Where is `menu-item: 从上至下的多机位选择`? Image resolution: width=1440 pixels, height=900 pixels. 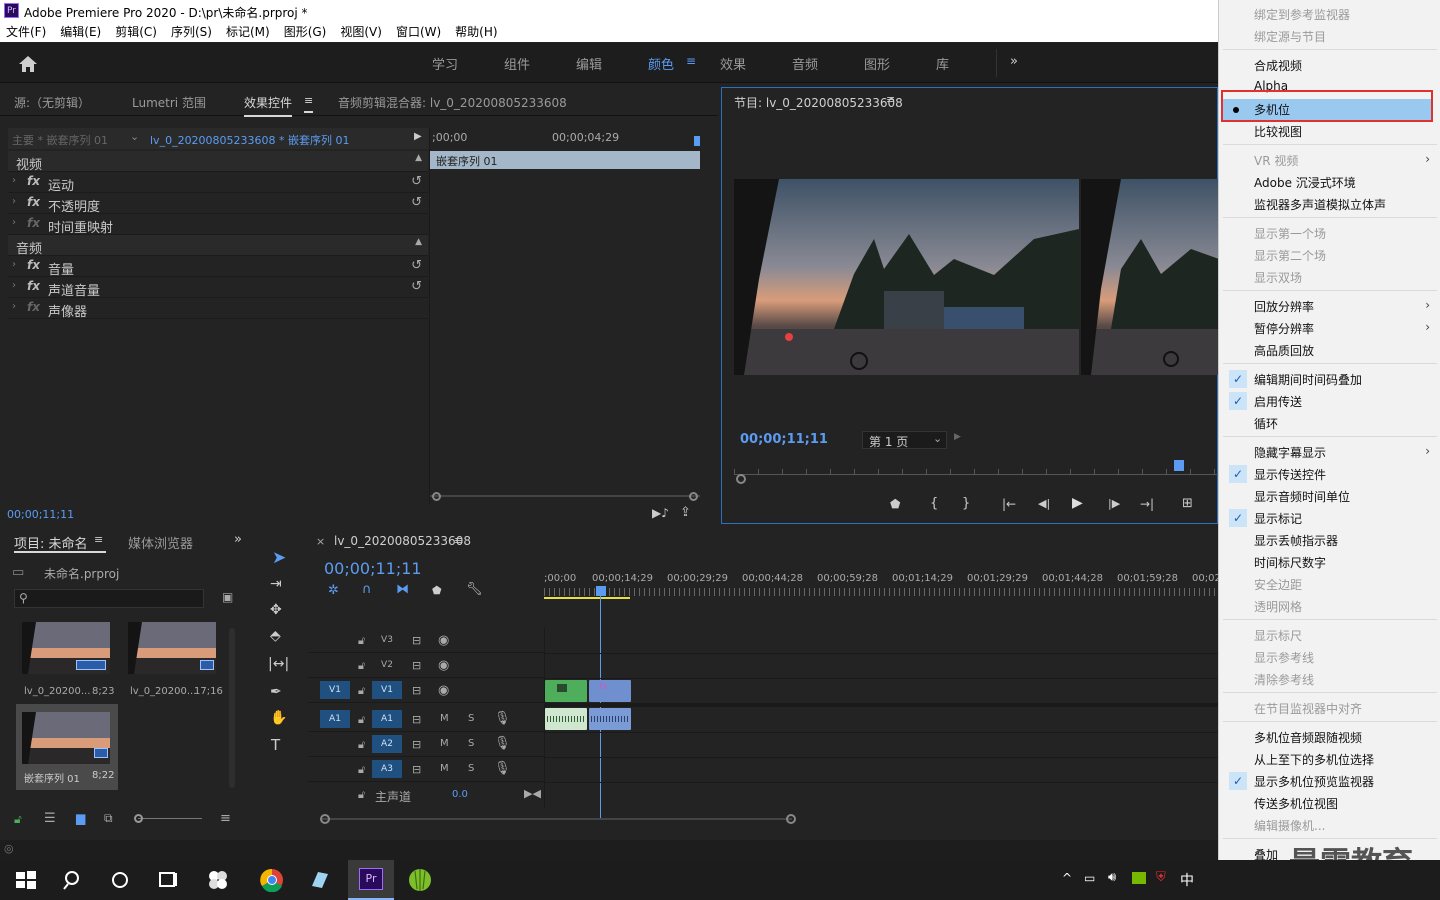 menu-item: 从上至下的多机位选择 is located at coordinates (1314, 759).